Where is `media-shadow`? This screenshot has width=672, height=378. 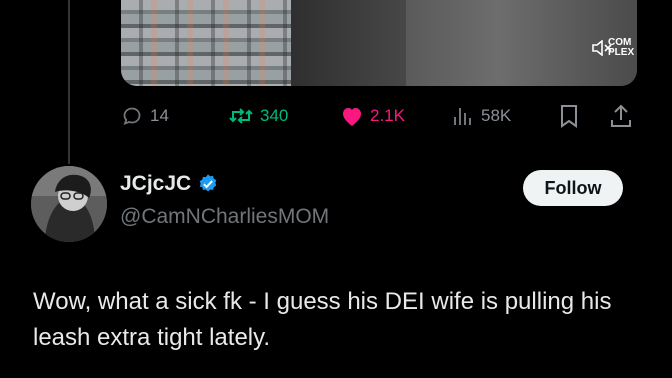
media-shadow is located at coordinates (348, 43).